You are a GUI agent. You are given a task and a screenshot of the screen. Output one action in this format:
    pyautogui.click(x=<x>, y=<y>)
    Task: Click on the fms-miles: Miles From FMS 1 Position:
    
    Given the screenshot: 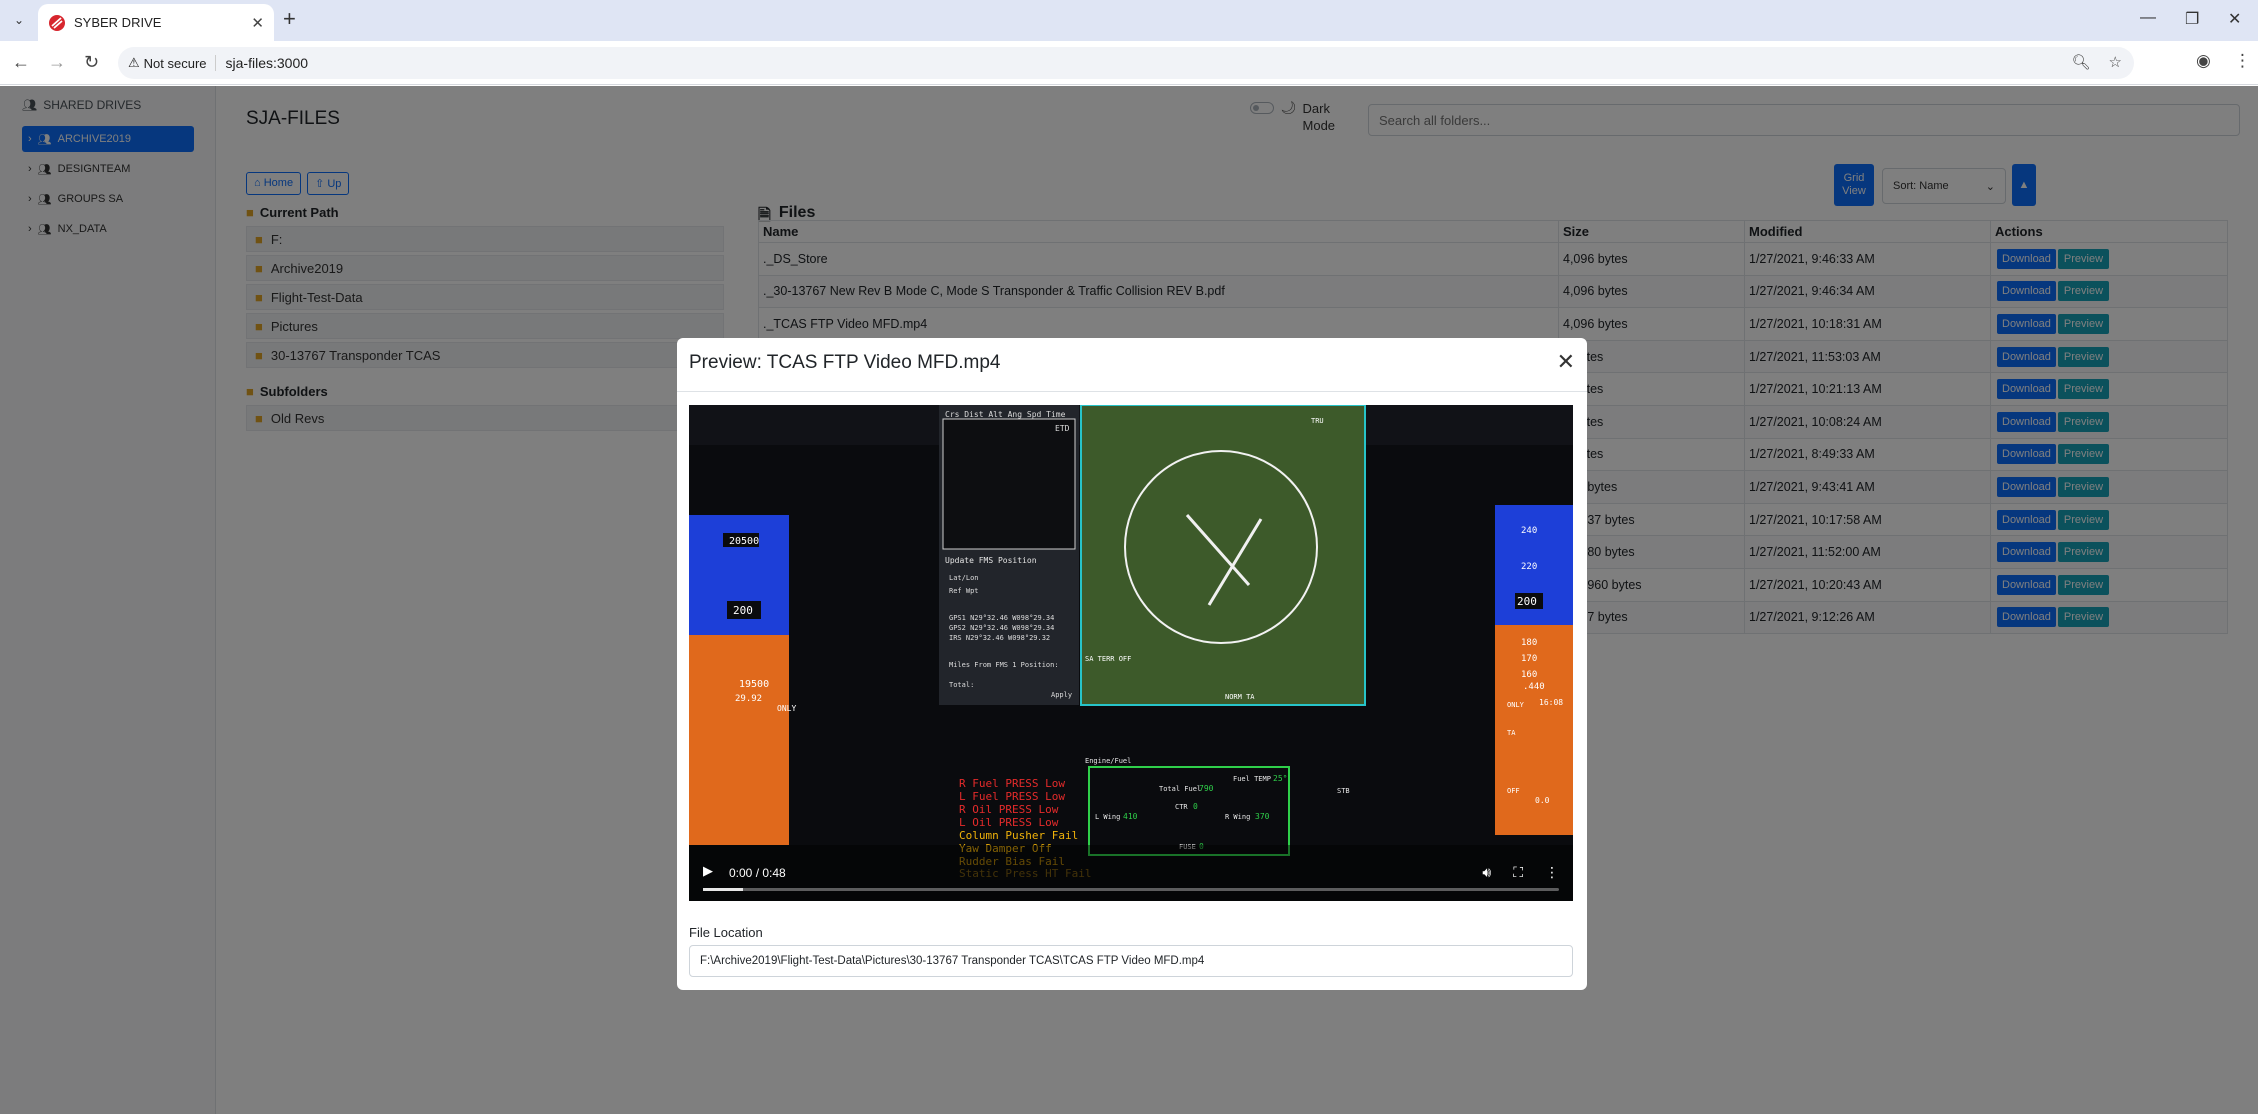 What is the action you would take?
    pyautogui.click(x=1004, y=665)
    